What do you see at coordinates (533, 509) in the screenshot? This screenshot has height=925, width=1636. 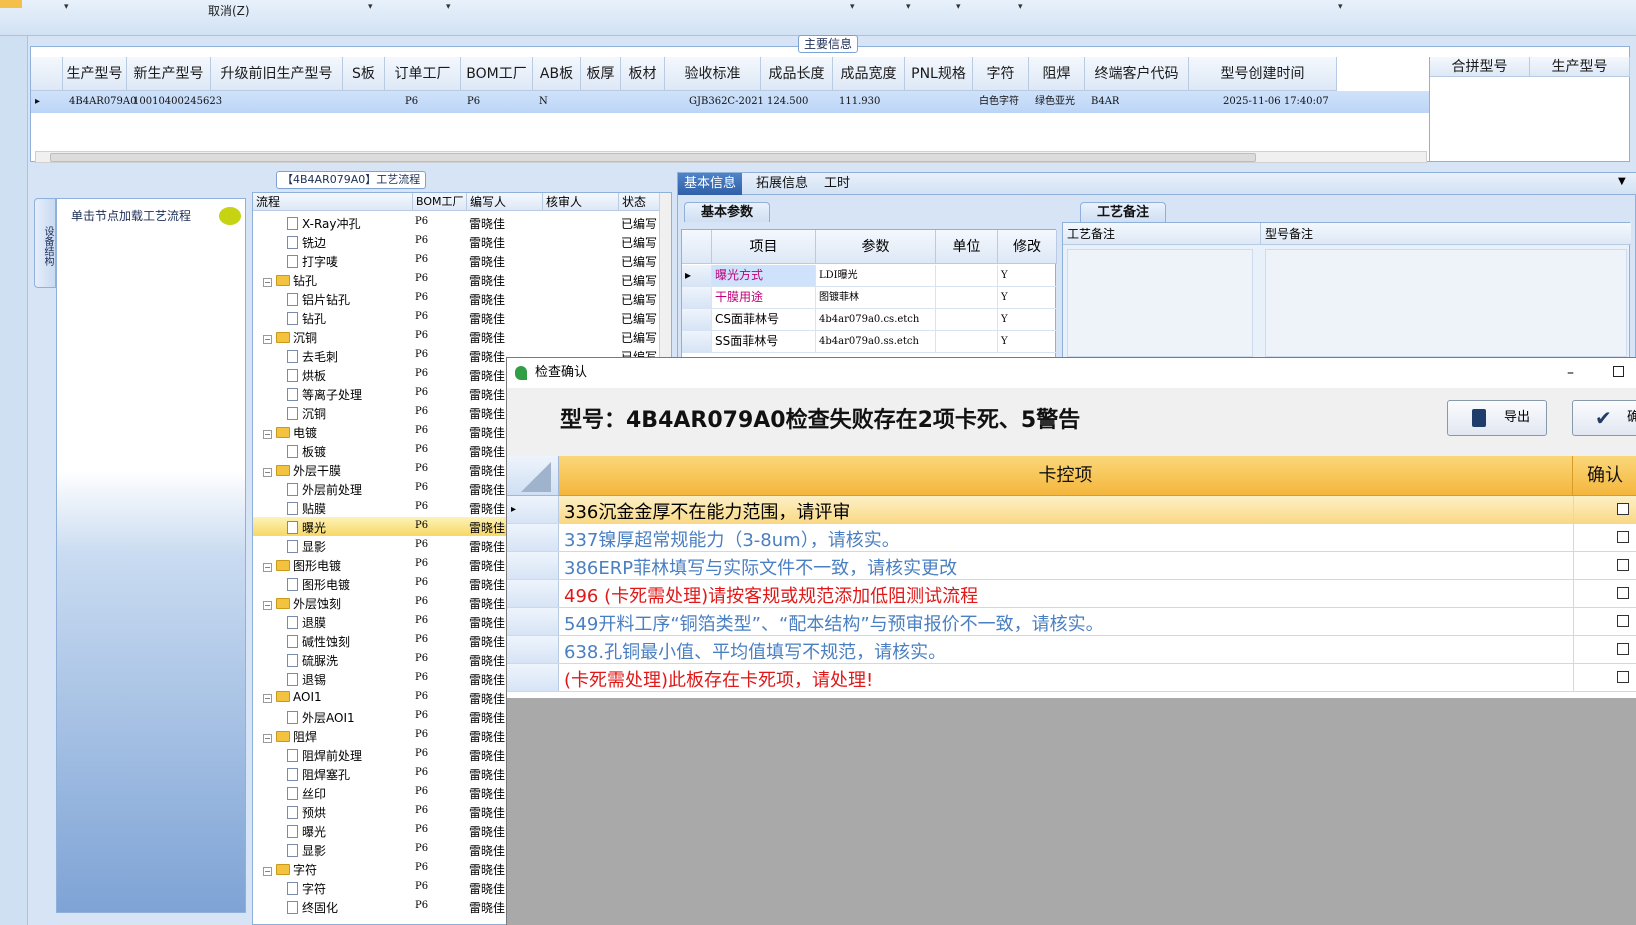 I see `row-header: ▸` at bounding box center [533, 509].